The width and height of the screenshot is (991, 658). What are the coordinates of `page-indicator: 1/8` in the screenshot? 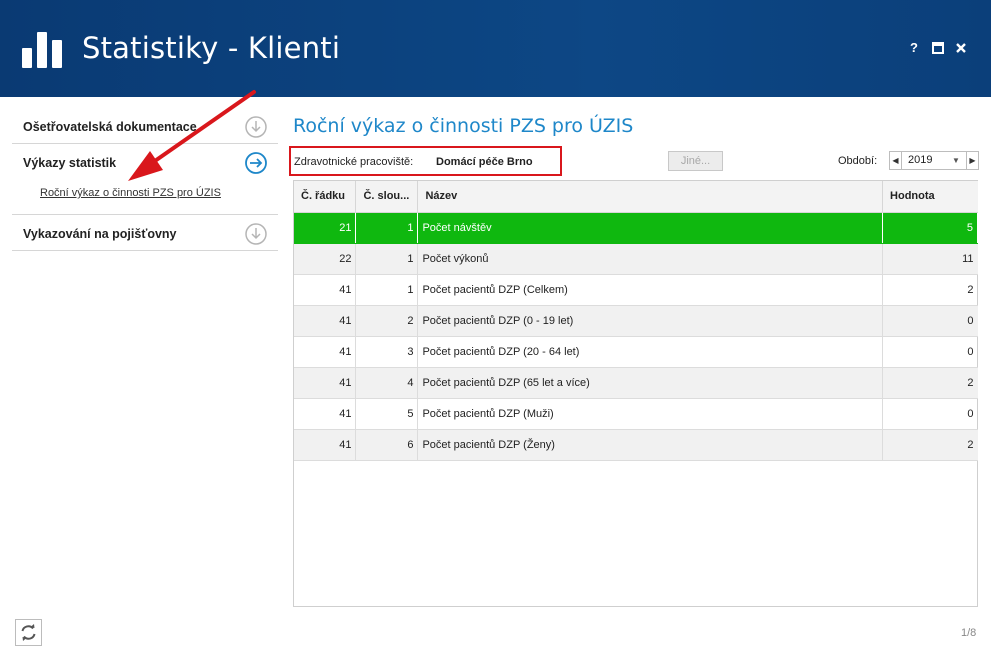 It's located at (969, 633).